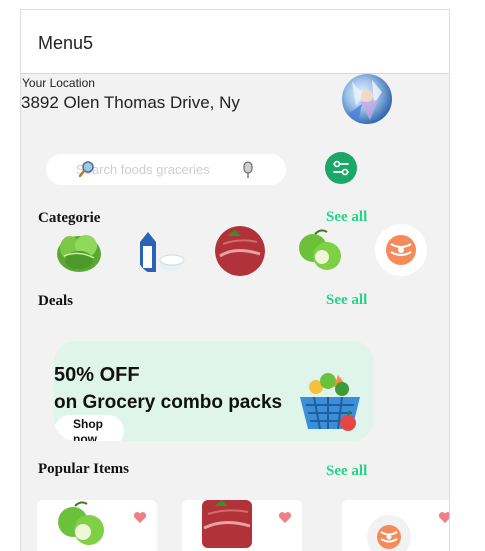  What do you see at coordinates (161, 251) in the screenshot?
I see `category-milk` at bounding box center [161, 251].